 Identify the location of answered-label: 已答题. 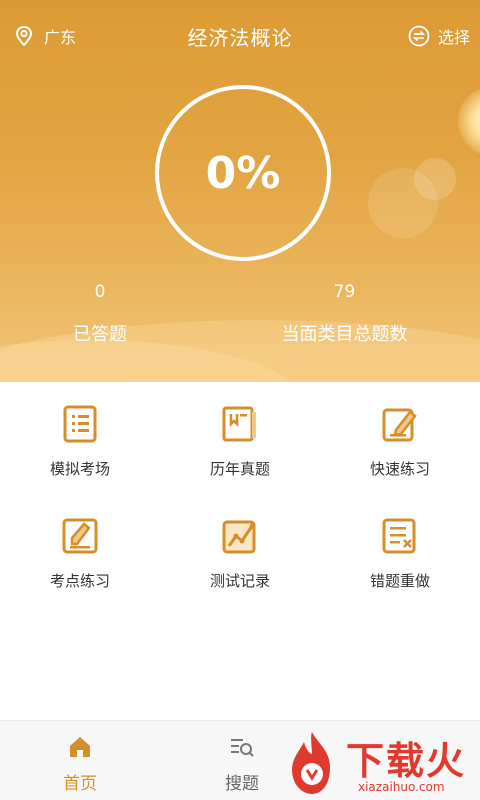
(100, 334).